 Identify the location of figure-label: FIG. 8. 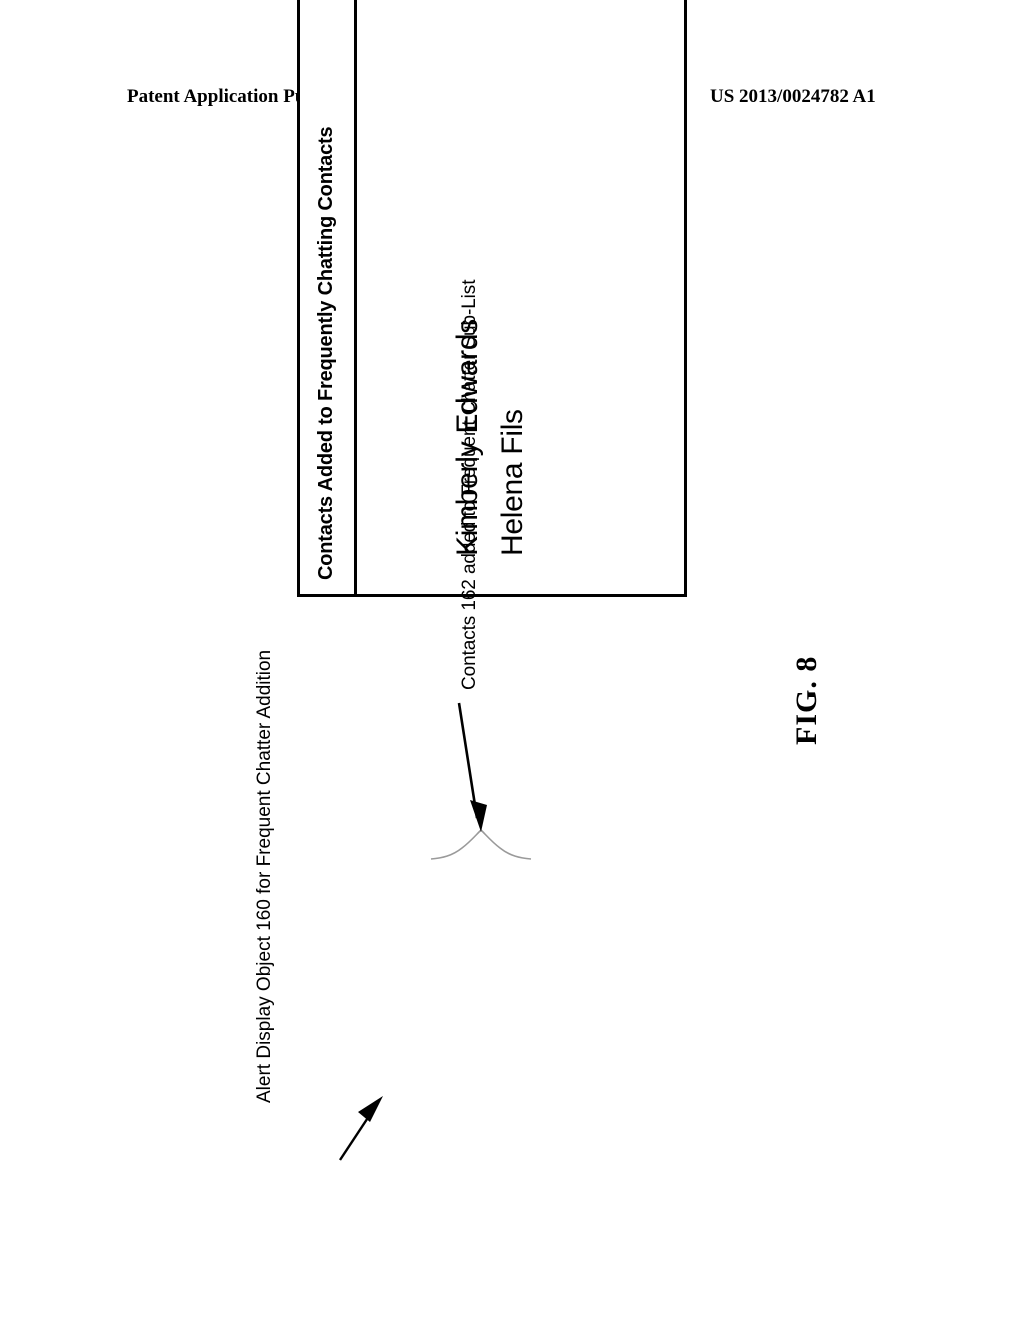
(806, 700).